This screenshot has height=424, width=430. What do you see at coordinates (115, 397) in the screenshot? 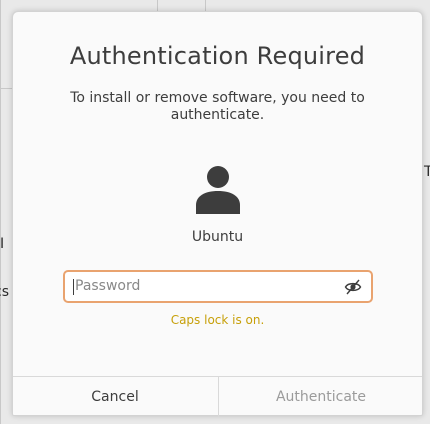
I see `cancel-button: Cancel` at bounding box center [115, 397].